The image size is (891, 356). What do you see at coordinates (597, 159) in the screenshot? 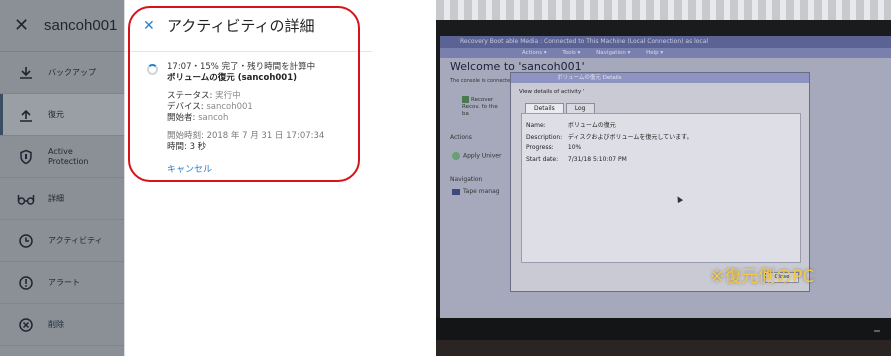
I see `detail-value: 7/31/18 5:10:07 PM` at bounding box center [597, 159].